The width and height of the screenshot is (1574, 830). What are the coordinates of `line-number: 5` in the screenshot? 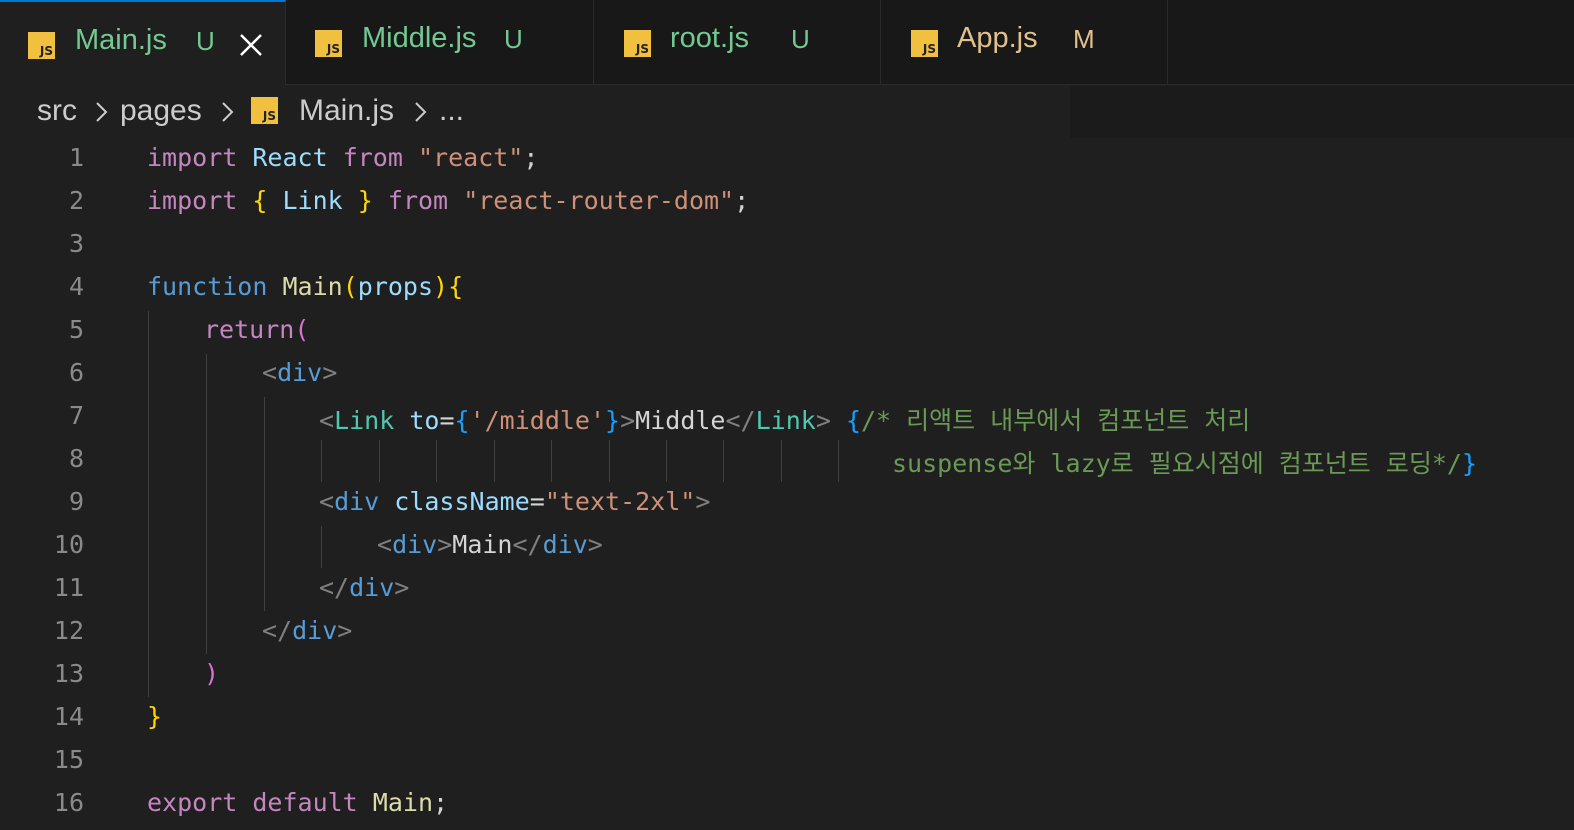 It's located at (76, 329).